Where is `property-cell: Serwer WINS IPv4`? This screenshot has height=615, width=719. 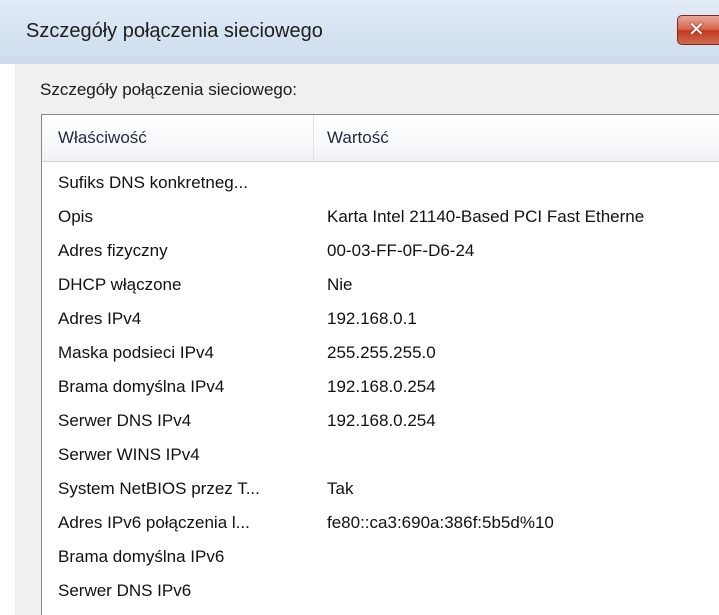
property-cell: Serwer WINS IPv4 is located at coordinates (129, 454).